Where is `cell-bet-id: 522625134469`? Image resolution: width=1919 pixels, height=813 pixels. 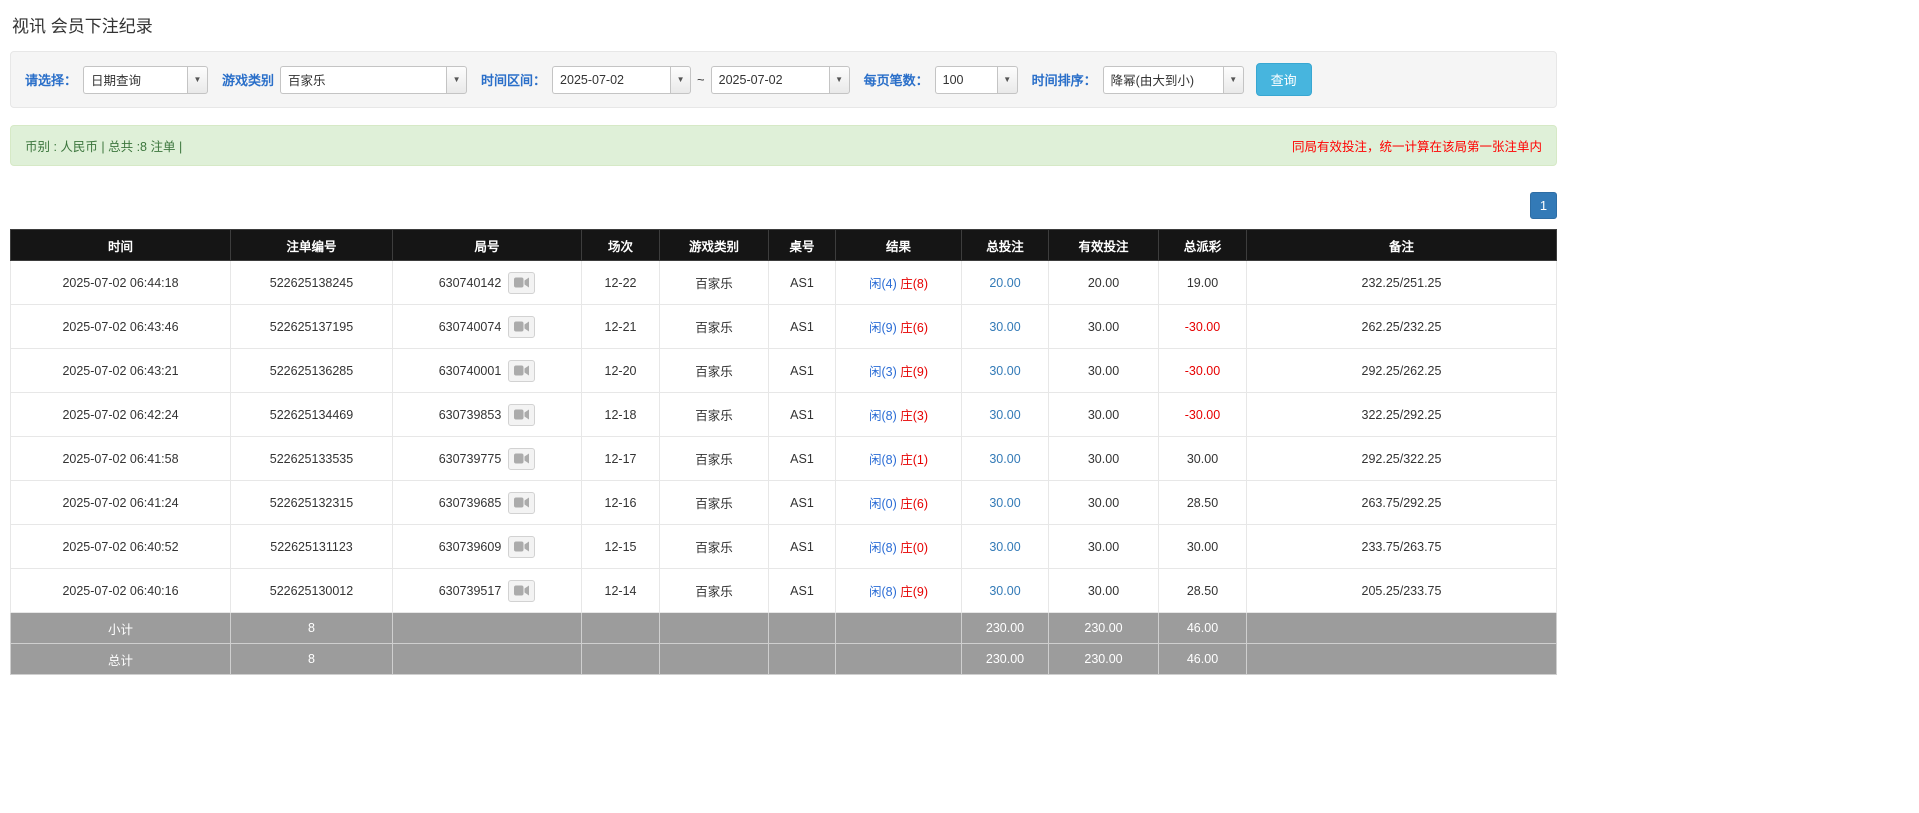
cell-bet-id: 522625134469 is located at coordinates (311, 414).